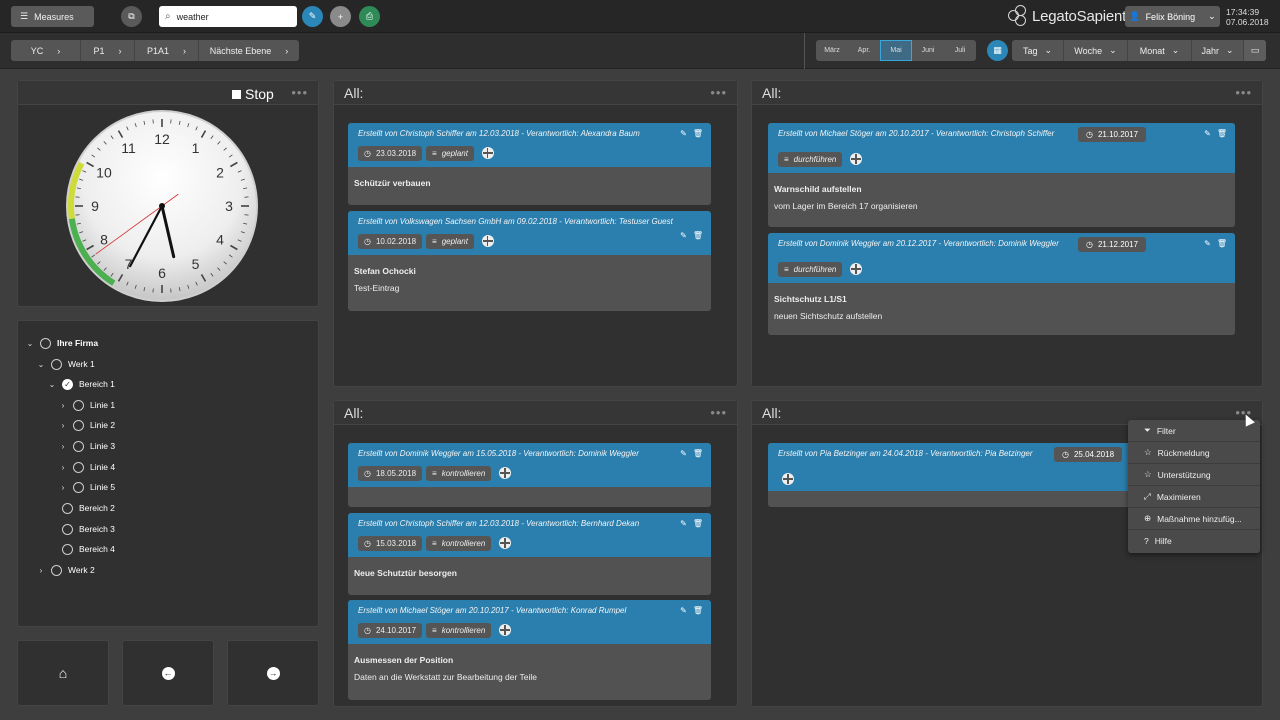 The width and height of the screenshot is (1280, 720). Describe the element at coordinates (87, 487) in the screenshot. I see `tree-node: › Linie 5` at that location.